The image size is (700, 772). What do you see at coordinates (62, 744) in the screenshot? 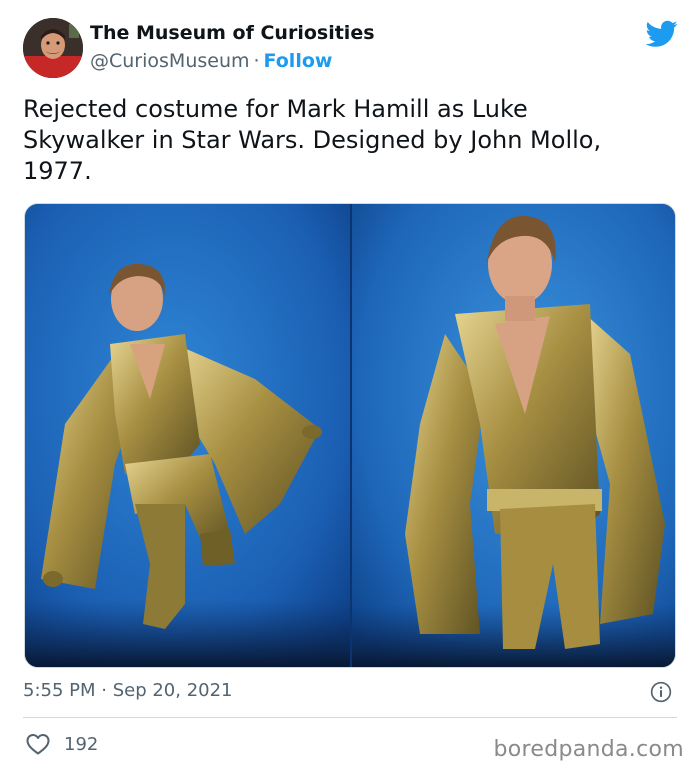
I see `like-button: 192` at bounding box center [62, 744].